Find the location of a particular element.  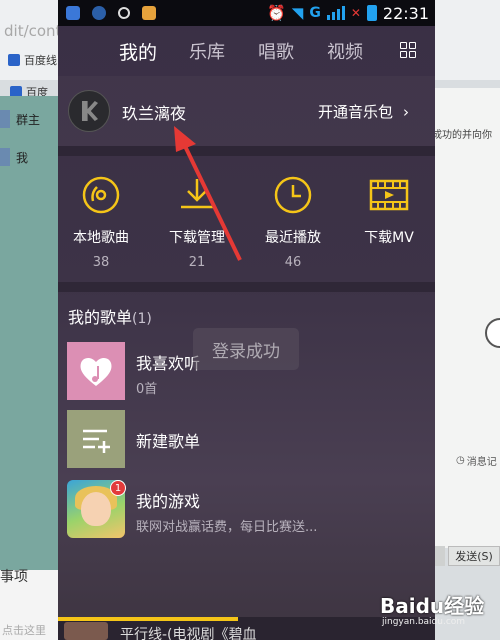

message-input: 点击这里 is located at coordinates (24, 630).